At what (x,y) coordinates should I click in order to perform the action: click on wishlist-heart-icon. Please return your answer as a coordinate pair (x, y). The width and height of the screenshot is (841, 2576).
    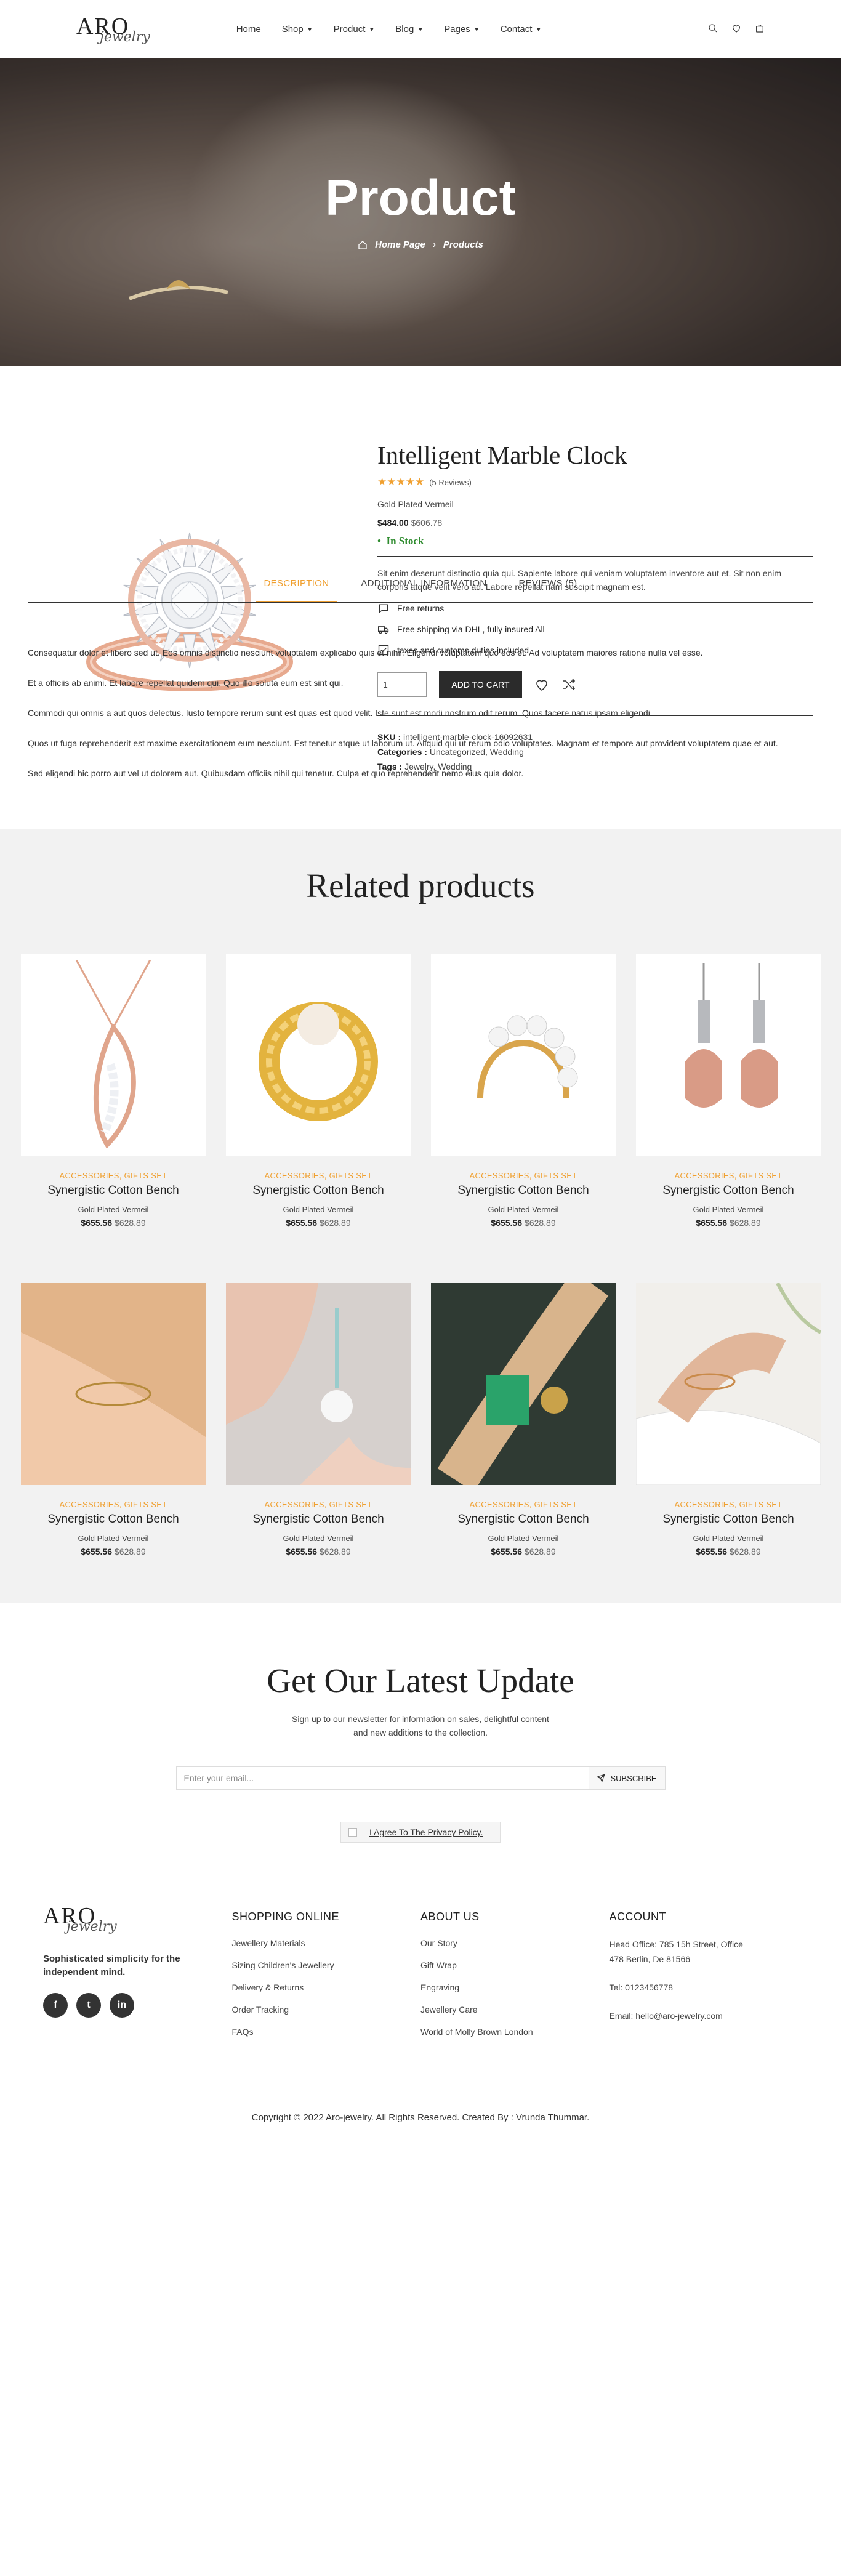
    Looking at the image, I should click on (541, 684).